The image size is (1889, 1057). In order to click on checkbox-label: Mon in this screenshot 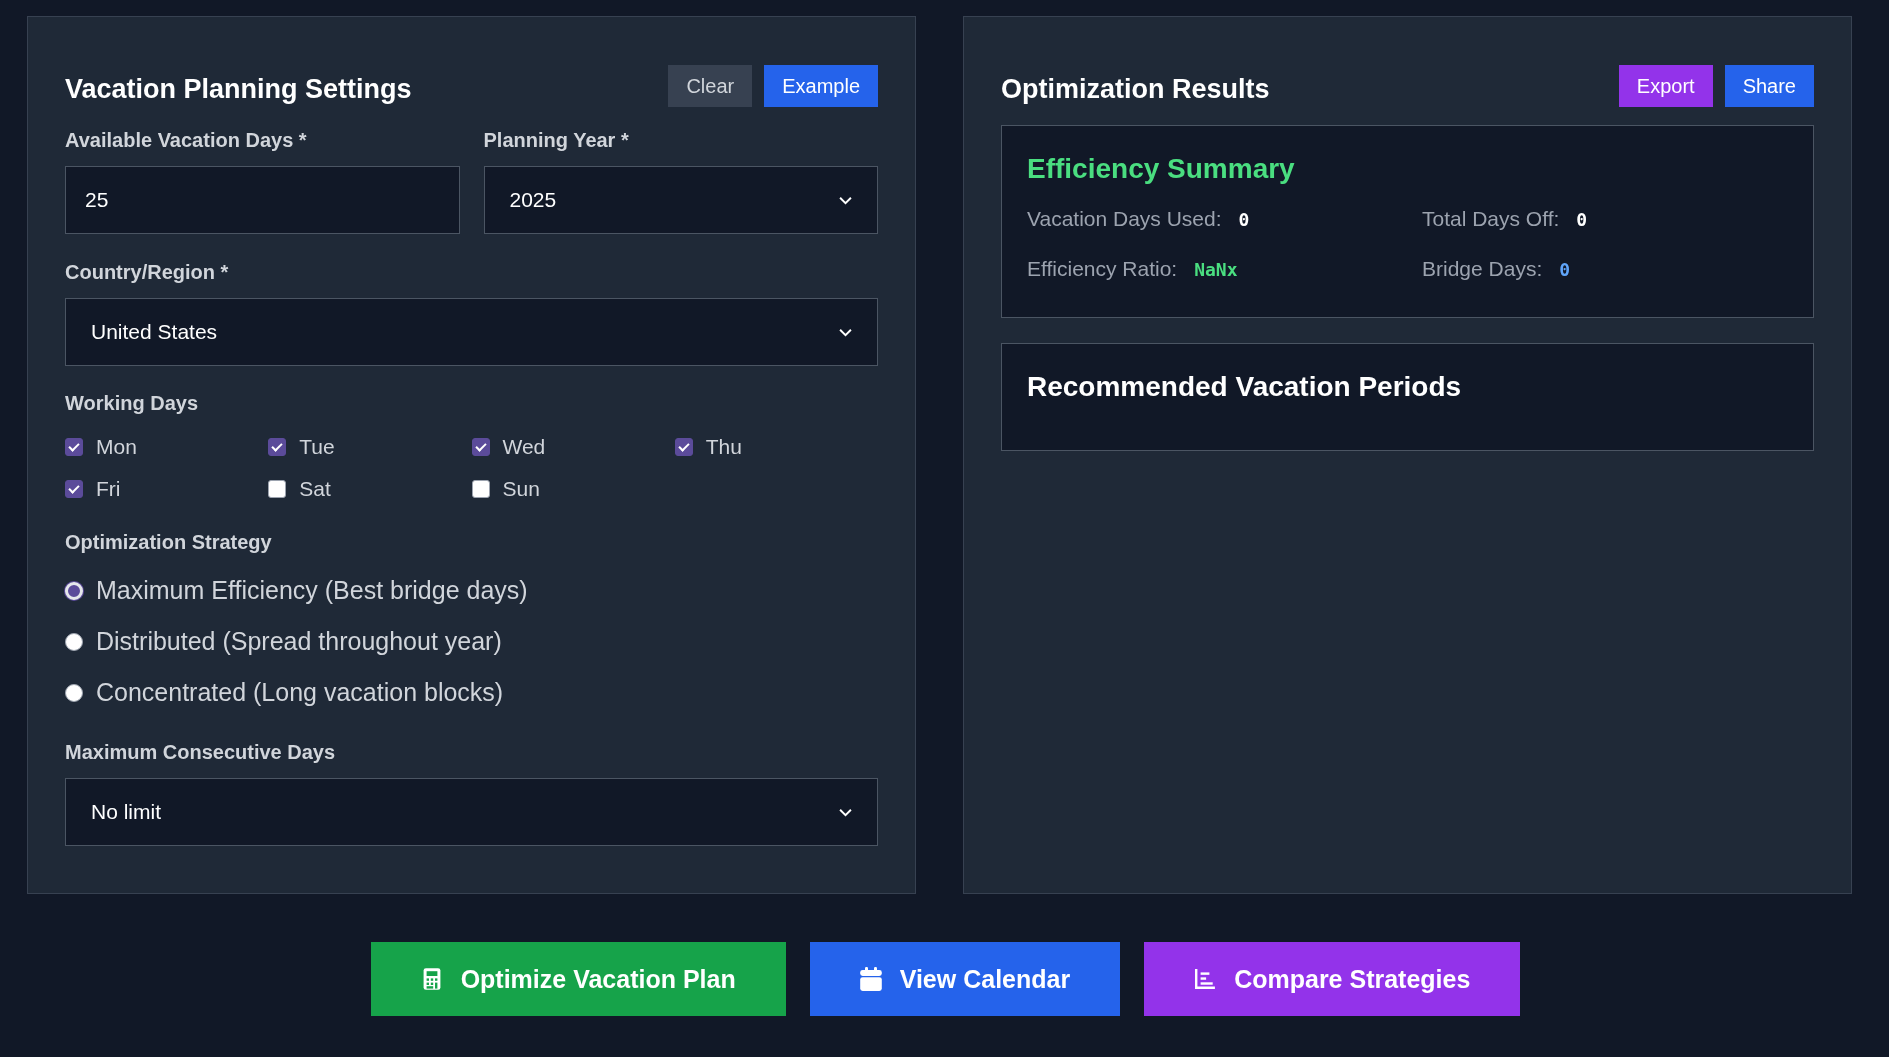, I will do `click(116, 447)`.